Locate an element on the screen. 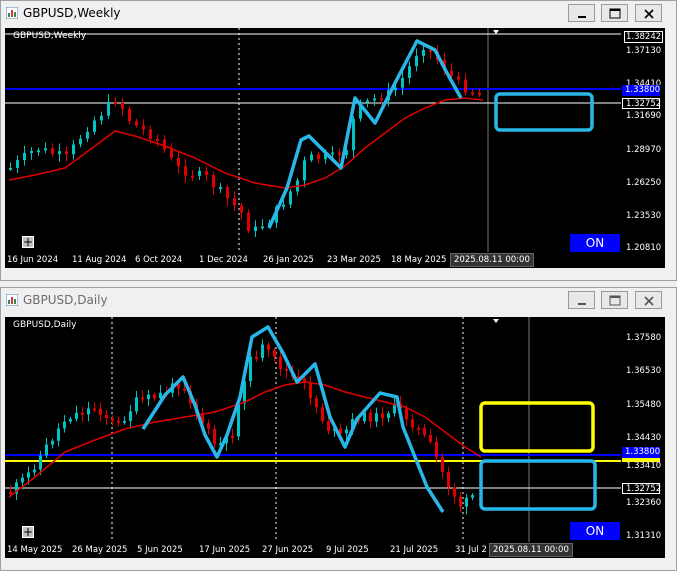  close-icon is located at coordinates (649, 301).